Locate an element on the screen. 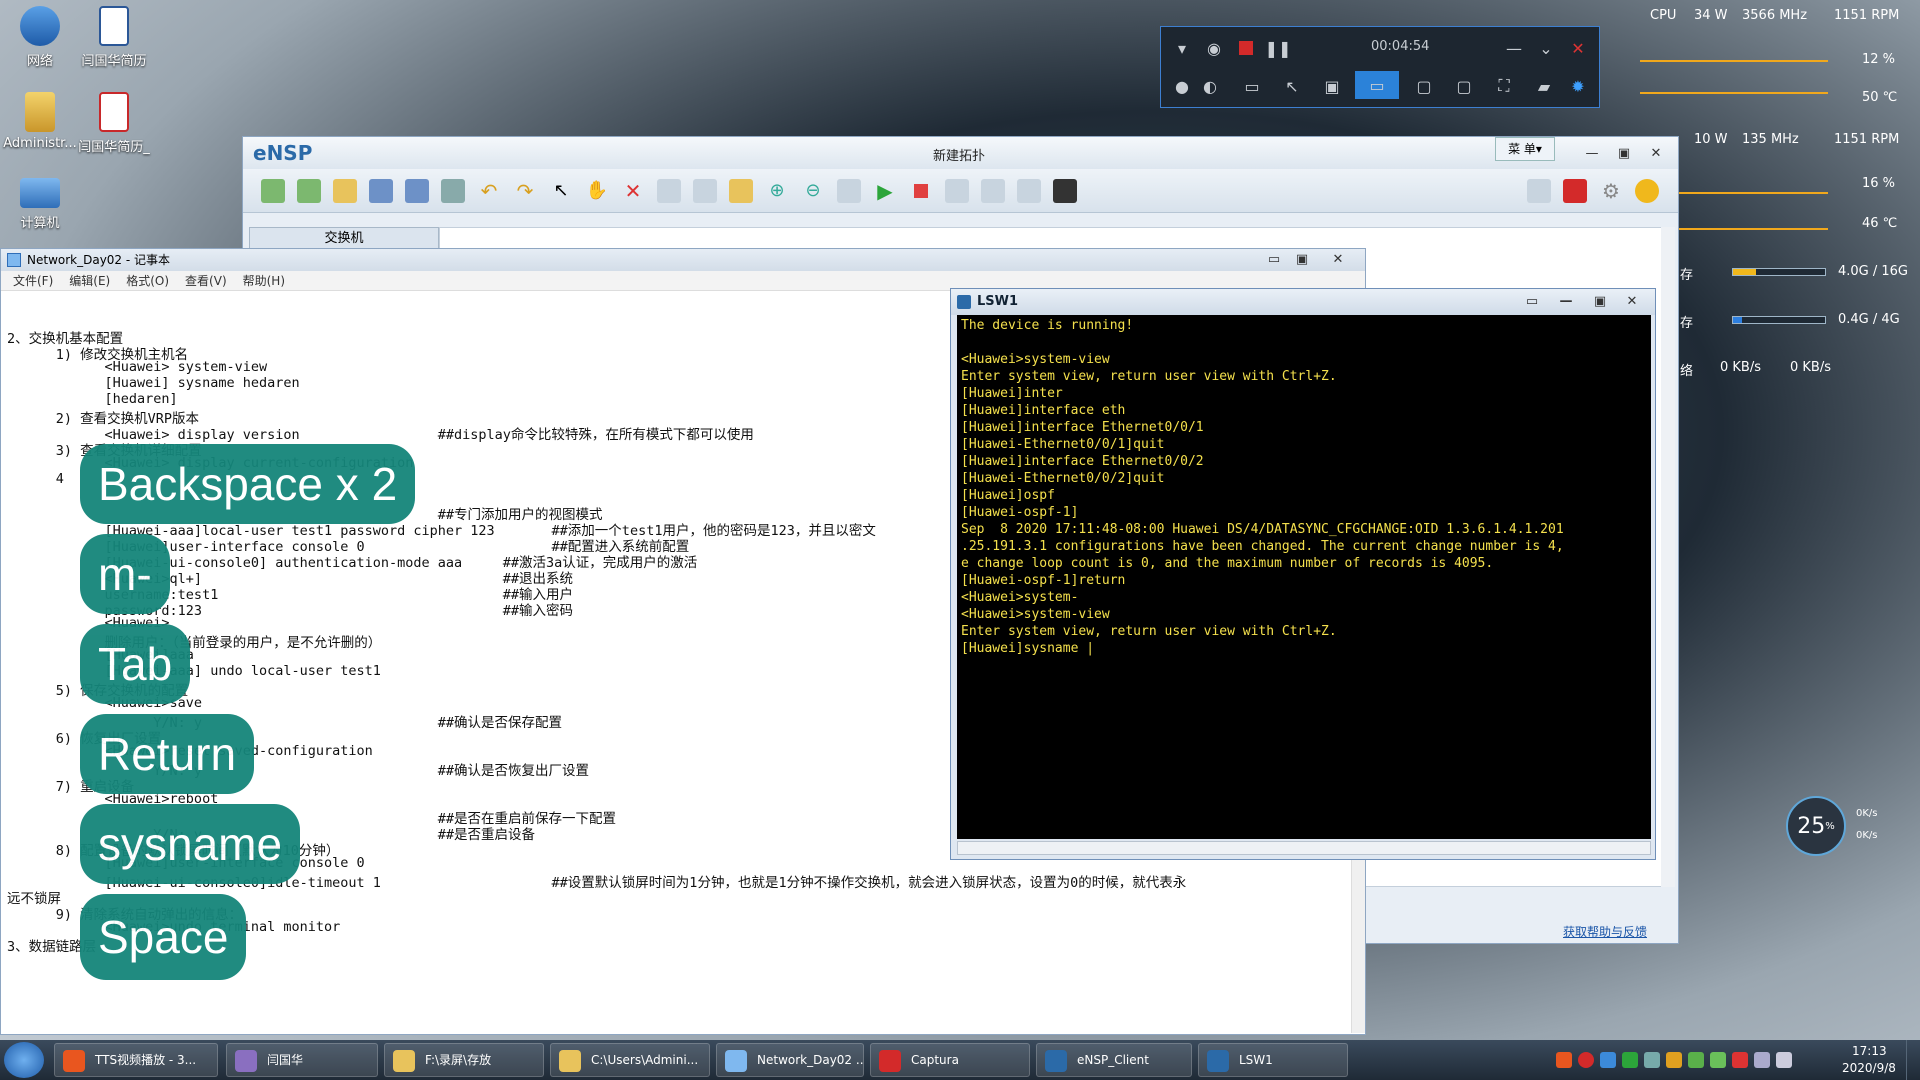  desktop-icon-resume-pdf: 闫国华简历_ is located at coordinates (114, 123).